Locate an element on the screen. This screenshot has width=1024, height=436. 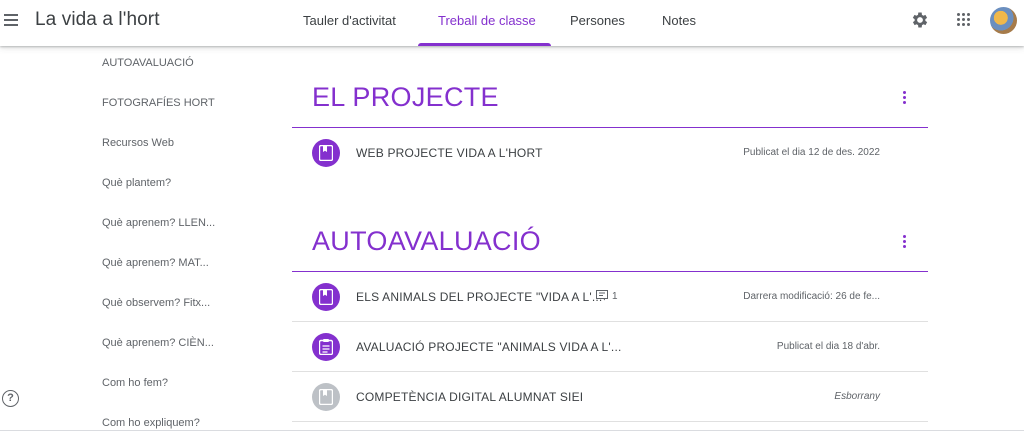
item-date: Publicat el dia 12 de des. 2022 is located at coordinates (811, 152).